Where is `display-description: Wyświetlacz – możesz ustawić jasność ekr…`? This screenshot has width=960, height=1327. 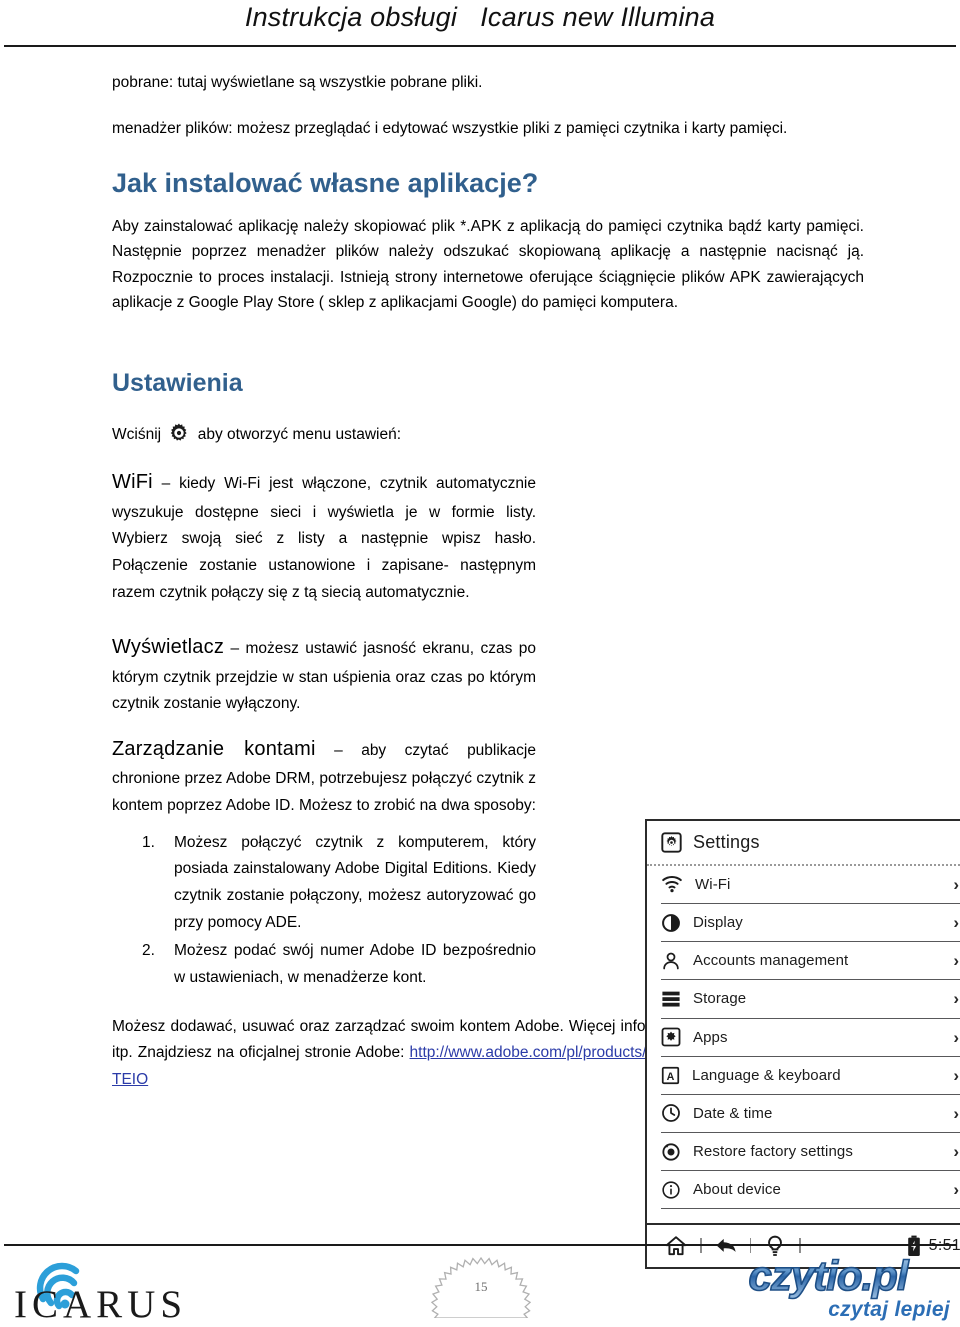
display-description: Wyświetlacz – możesz ustawić jasność ekr… is located at coordinates (324, 674).